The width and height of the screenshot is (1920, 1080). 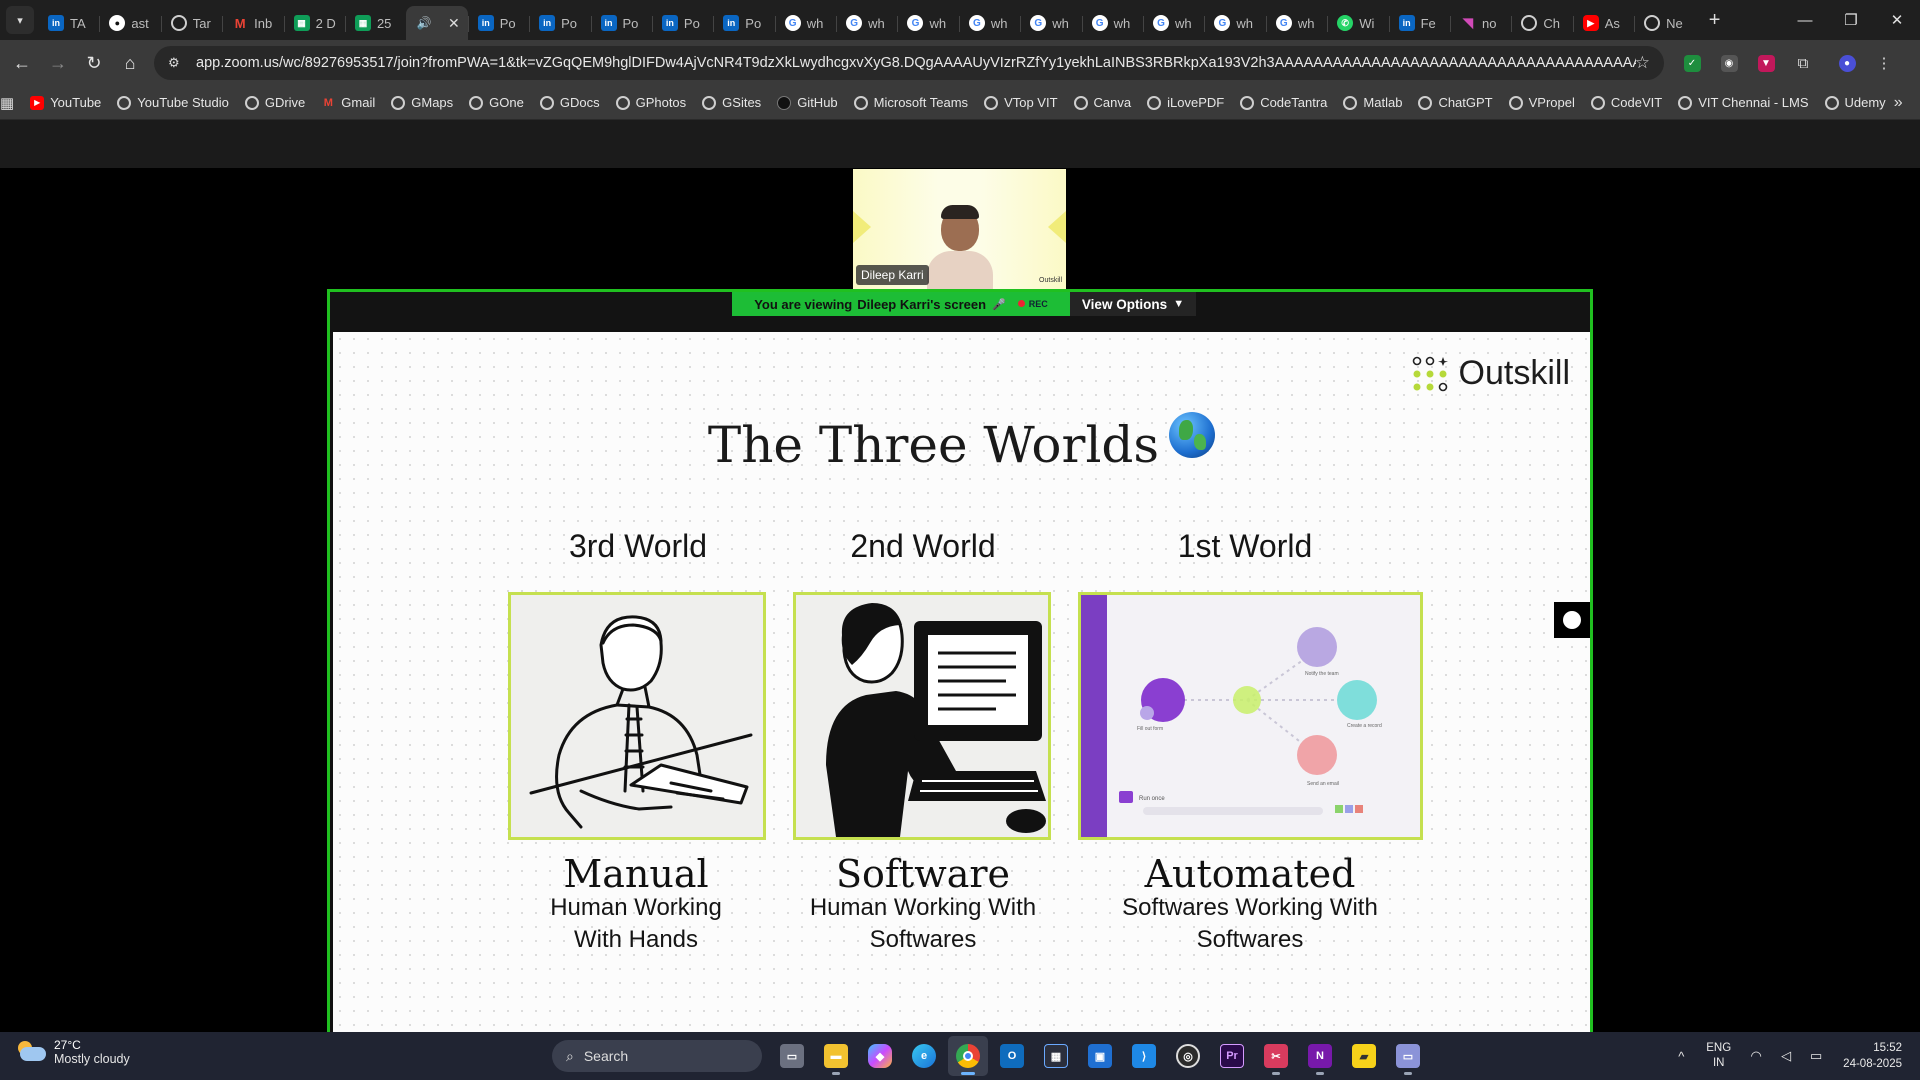 What do you see at coordinates (58, 63) in the screenshot?
I see `forward-button: →` at bounding box center [58, 63].